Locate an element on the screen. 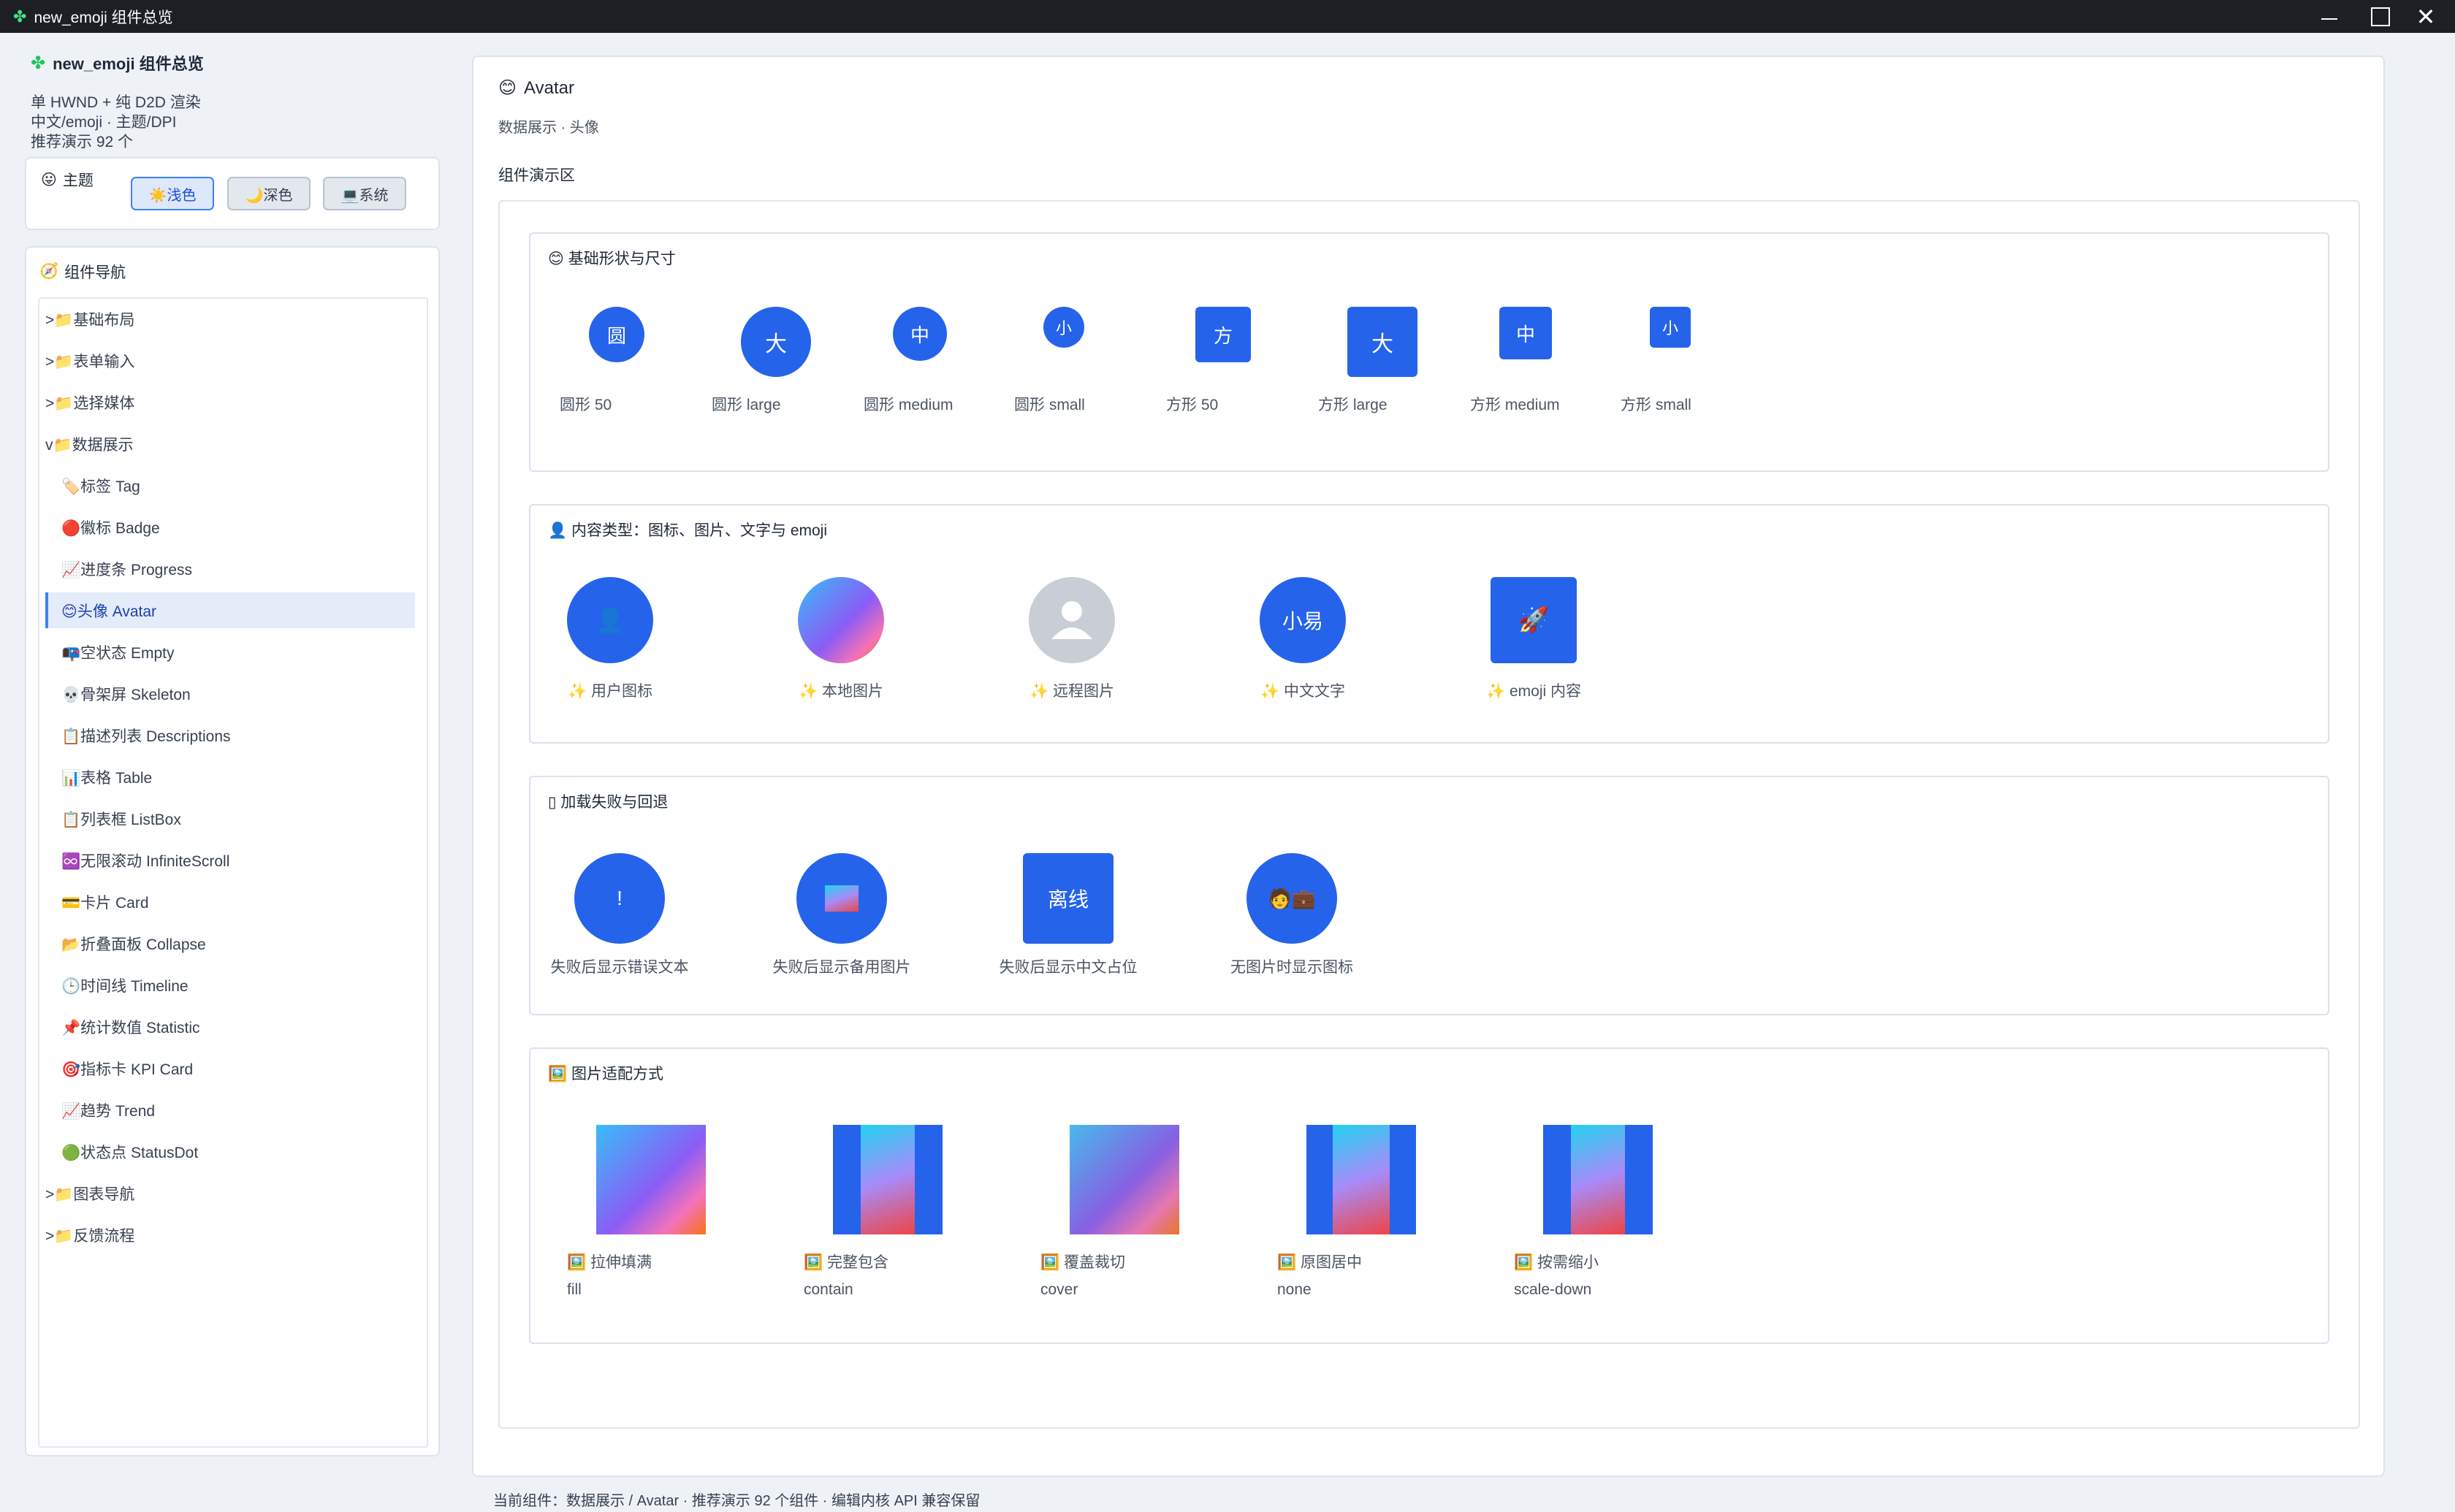  fit-mode-label: none is located at coordinates (1294, 1289).